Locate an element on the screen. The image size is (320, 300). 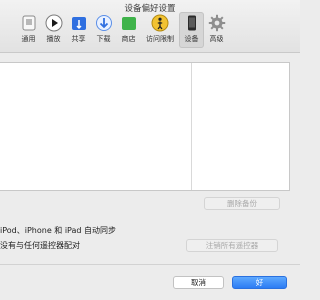
cancel-button: 取消 is located at coordinates (198, 282).